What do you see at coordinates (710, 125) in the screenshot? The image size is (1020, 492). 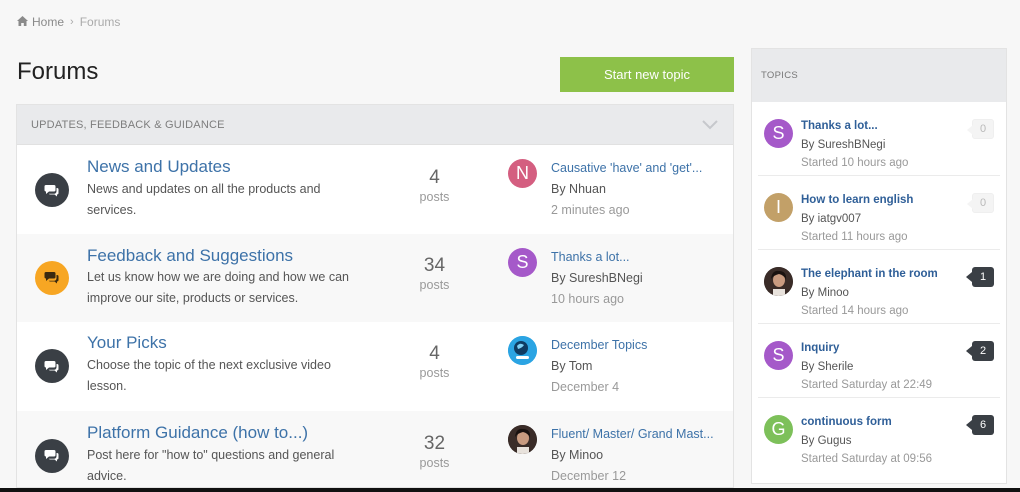 I see `chevron-down-icon` at bounding box center [710, 125].